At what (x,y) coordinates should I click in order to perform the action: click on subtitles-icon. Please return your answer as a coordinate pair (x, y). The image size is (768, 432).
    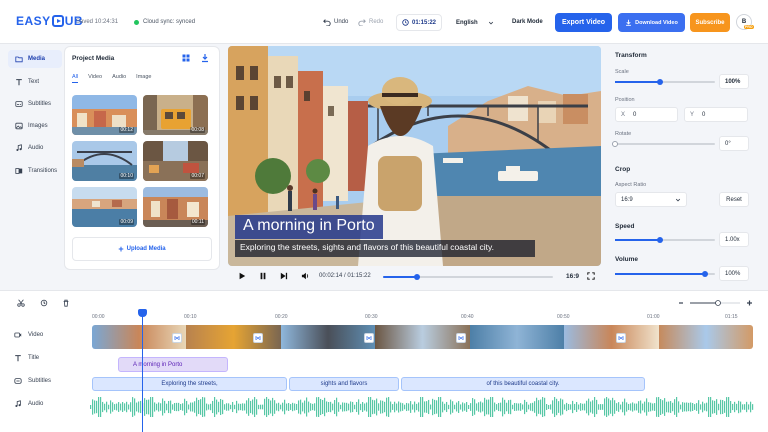
    Looking at the image, I should click on (18, 381).